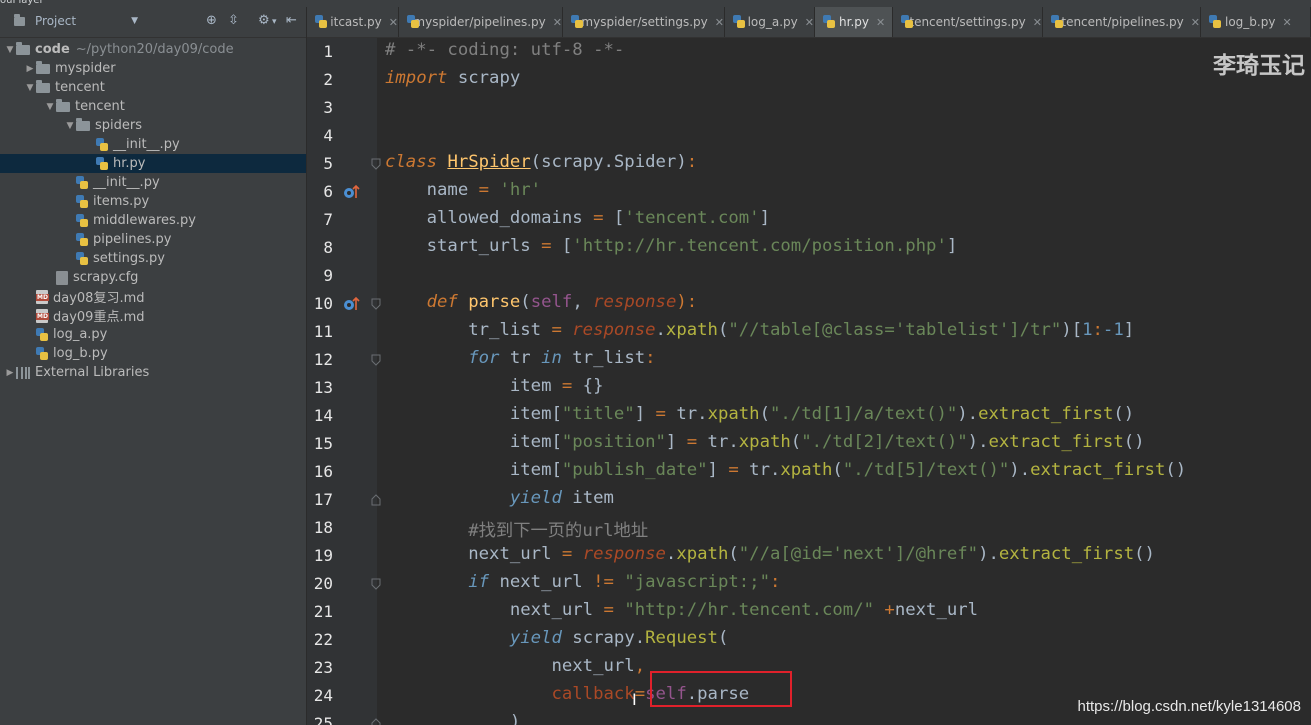  I want to click on tree-item: middlewares.py, so click(153, 220).